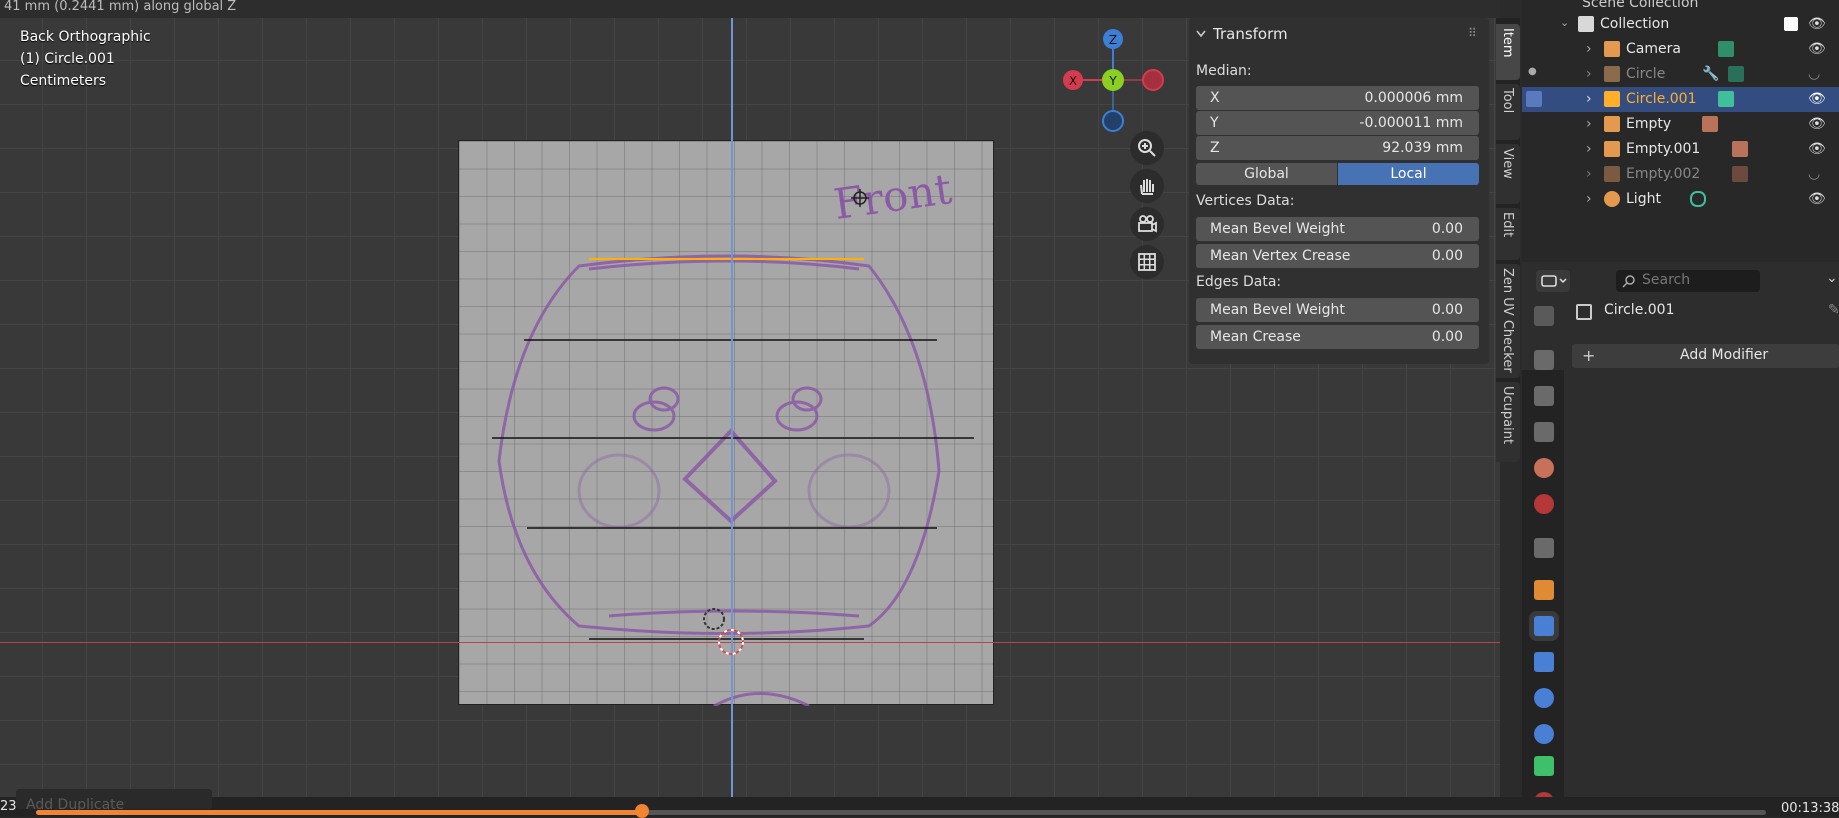  What do you see at coordinates (1833, 310) in the screenshot?
I see `pin-icon: ✎` at bounding box center [1833, 310].